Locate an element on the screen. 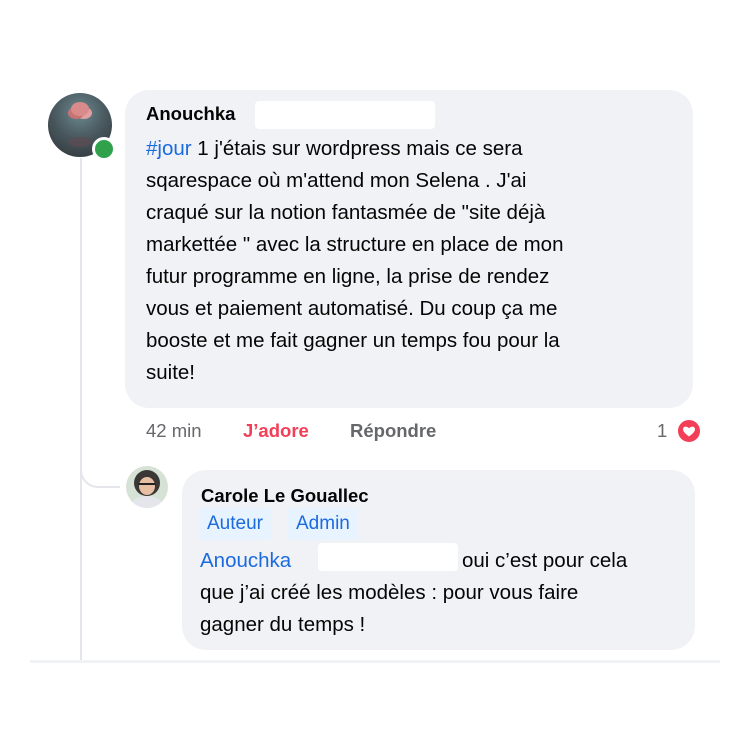  reply-line-3: gagner du temps ! is located at coordinates (283, 624).